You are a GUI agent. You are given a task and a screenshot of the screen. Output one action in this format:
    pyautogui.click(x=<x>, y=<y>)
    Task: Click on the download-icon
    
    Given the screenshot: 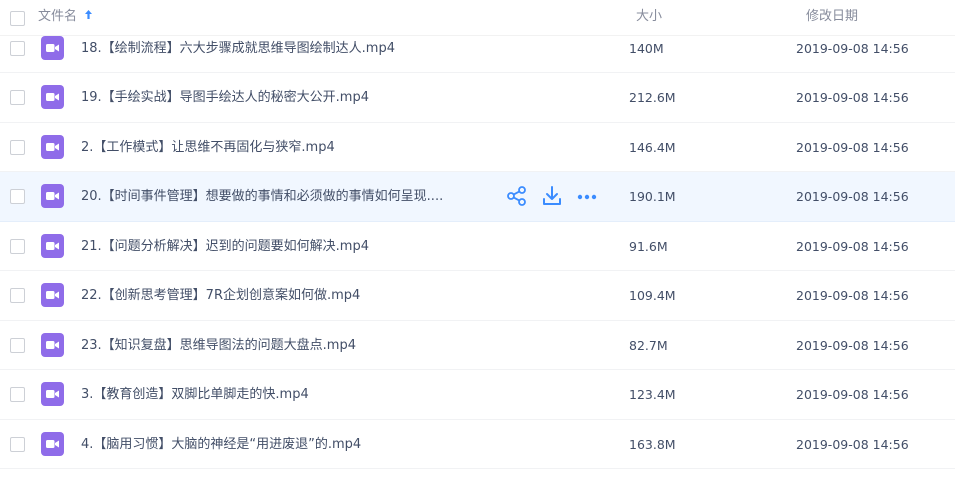 What is the action you would take?
    pyautogui.click(x=552, y=196)
    